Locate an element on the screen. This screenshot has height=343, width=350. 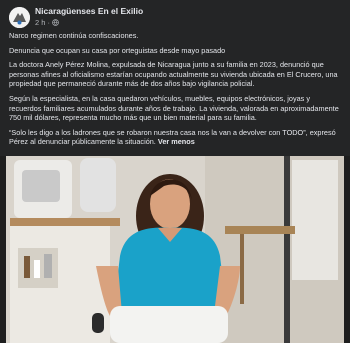
post-meta: 2 h · is located at coordinates (47, 22).